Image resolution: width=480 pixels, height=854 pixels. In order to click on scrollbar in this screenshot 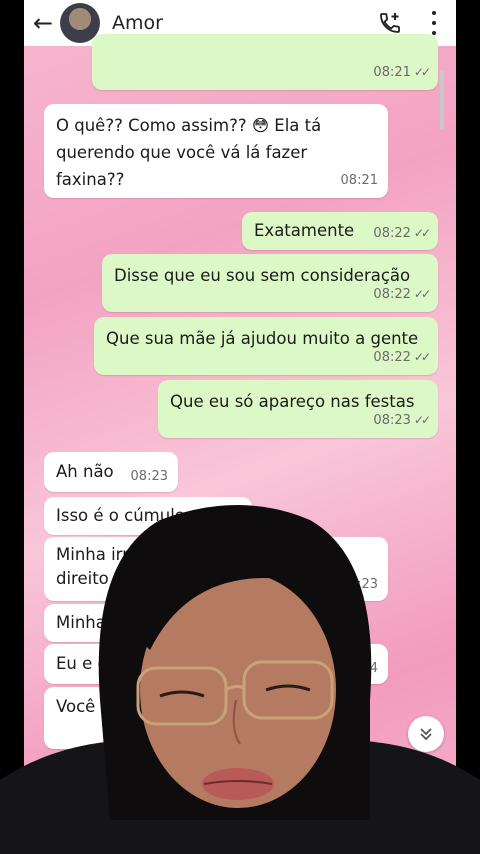, I will do `click(442, 100)`.